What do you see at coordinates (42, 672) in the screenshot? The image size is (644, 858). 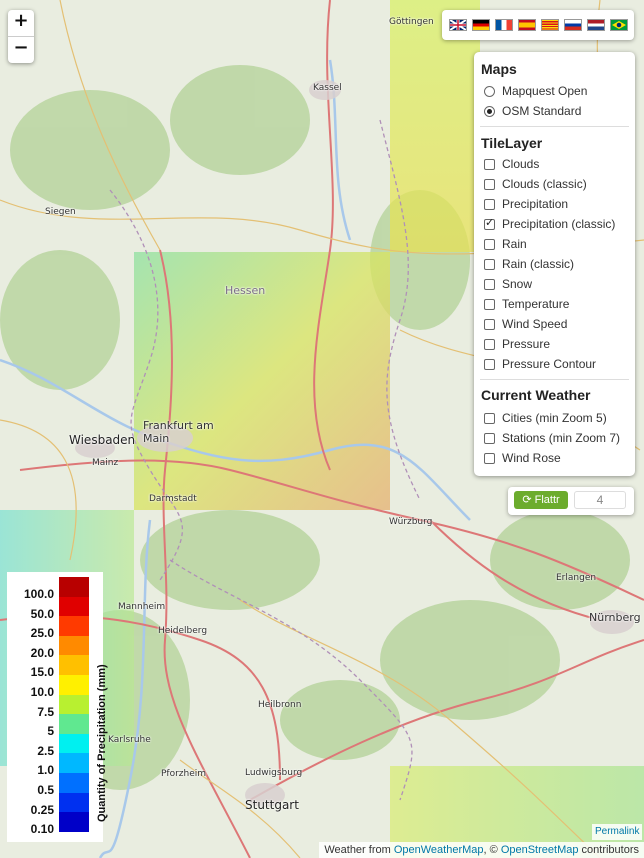 I see `legend-value: 15.0` at bounding box center [42, 672].